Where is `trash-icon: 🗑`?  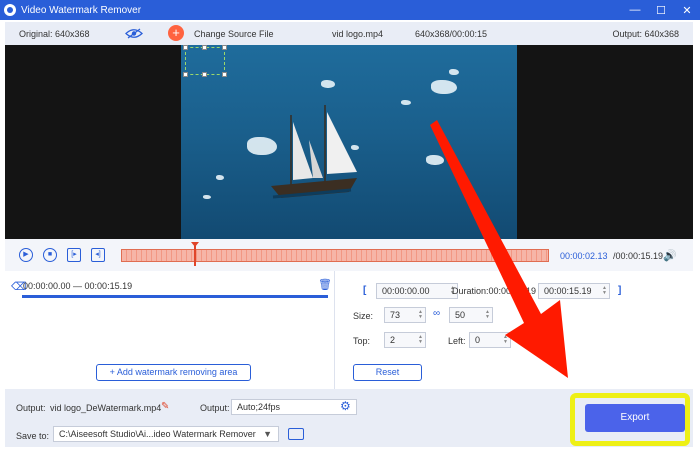
trash-icon: 🗑 is located at coordinates (325, 284).